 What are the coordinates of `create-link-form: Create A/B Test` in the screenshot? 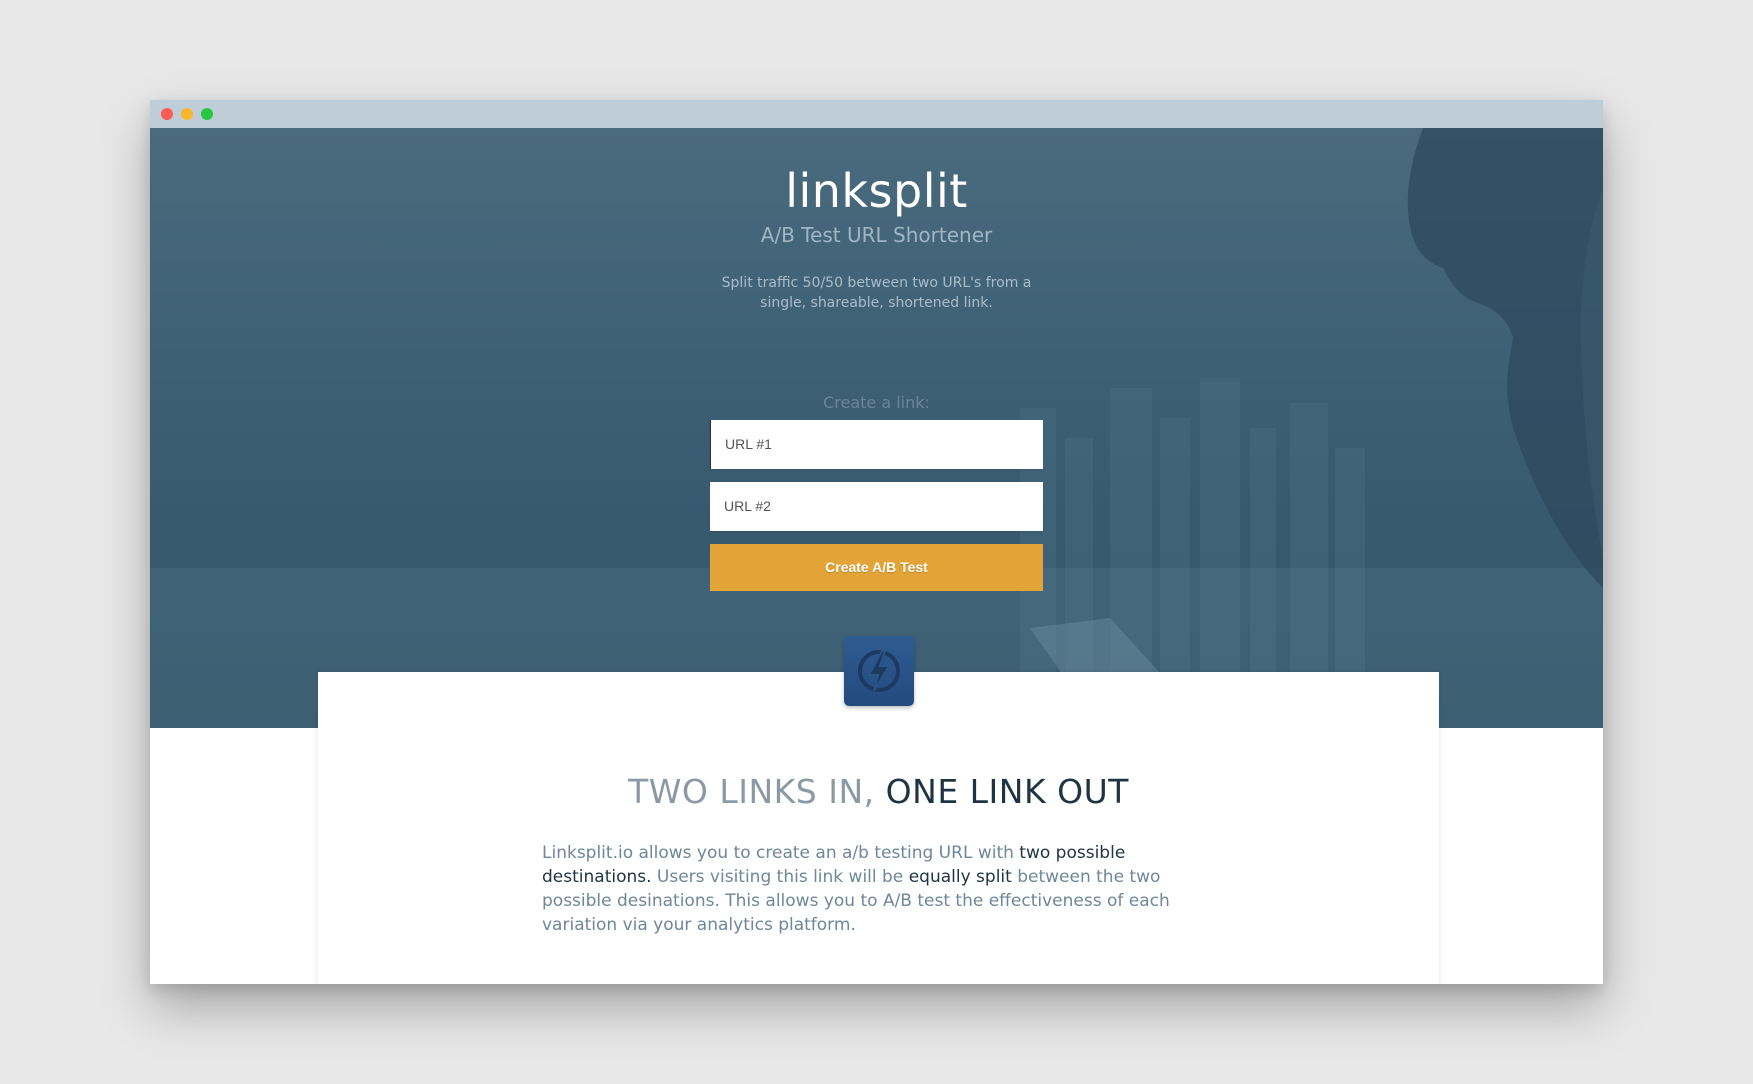 It's located at (876, 505).